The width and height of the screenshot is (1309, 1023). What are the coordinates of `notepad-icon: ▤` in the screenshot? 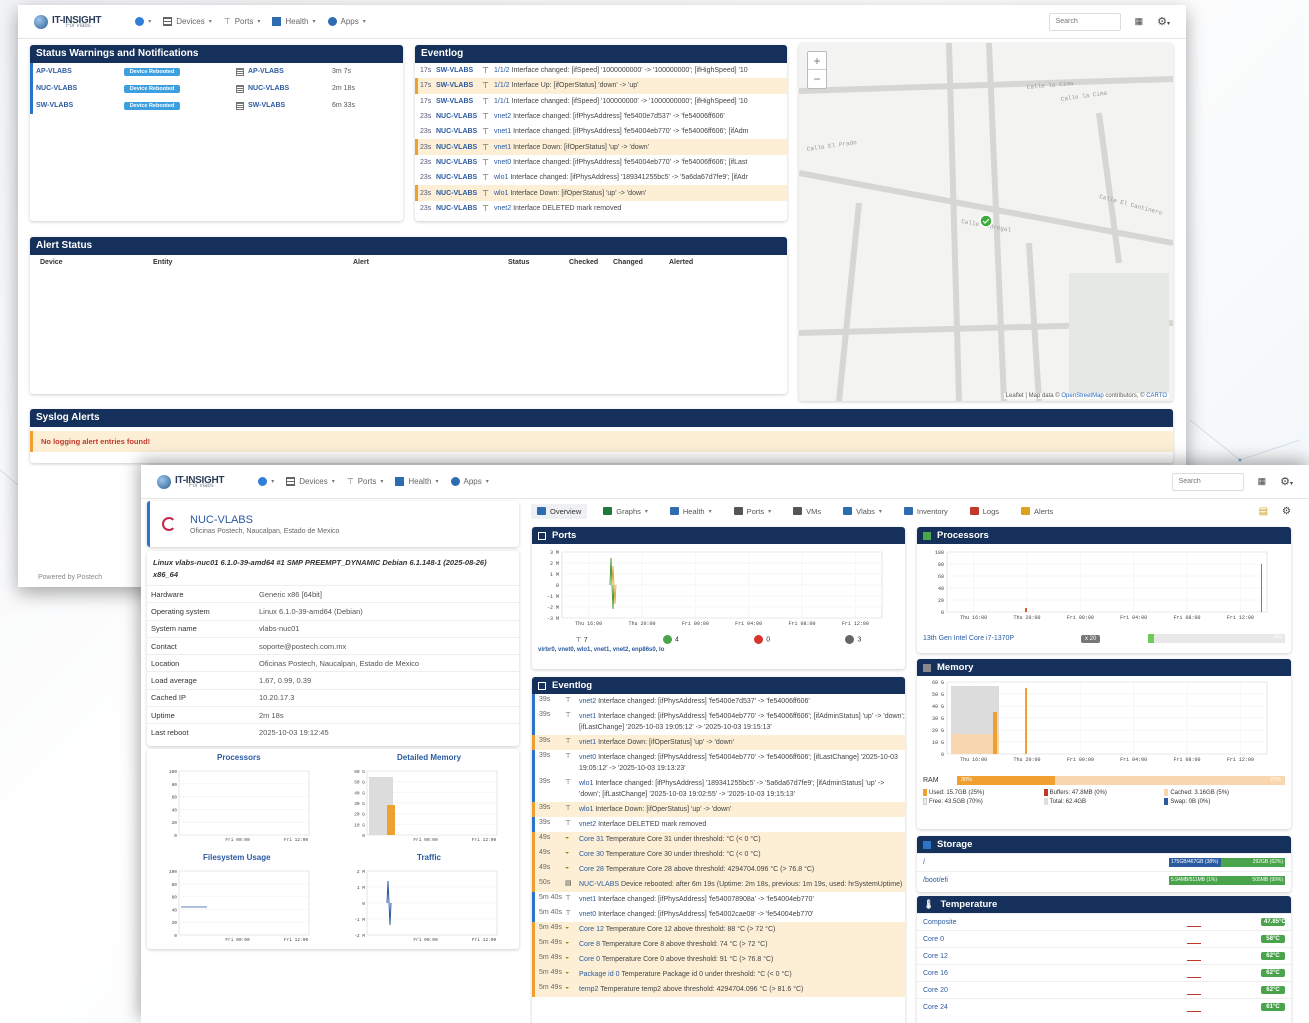 It's located at (1263, 511).